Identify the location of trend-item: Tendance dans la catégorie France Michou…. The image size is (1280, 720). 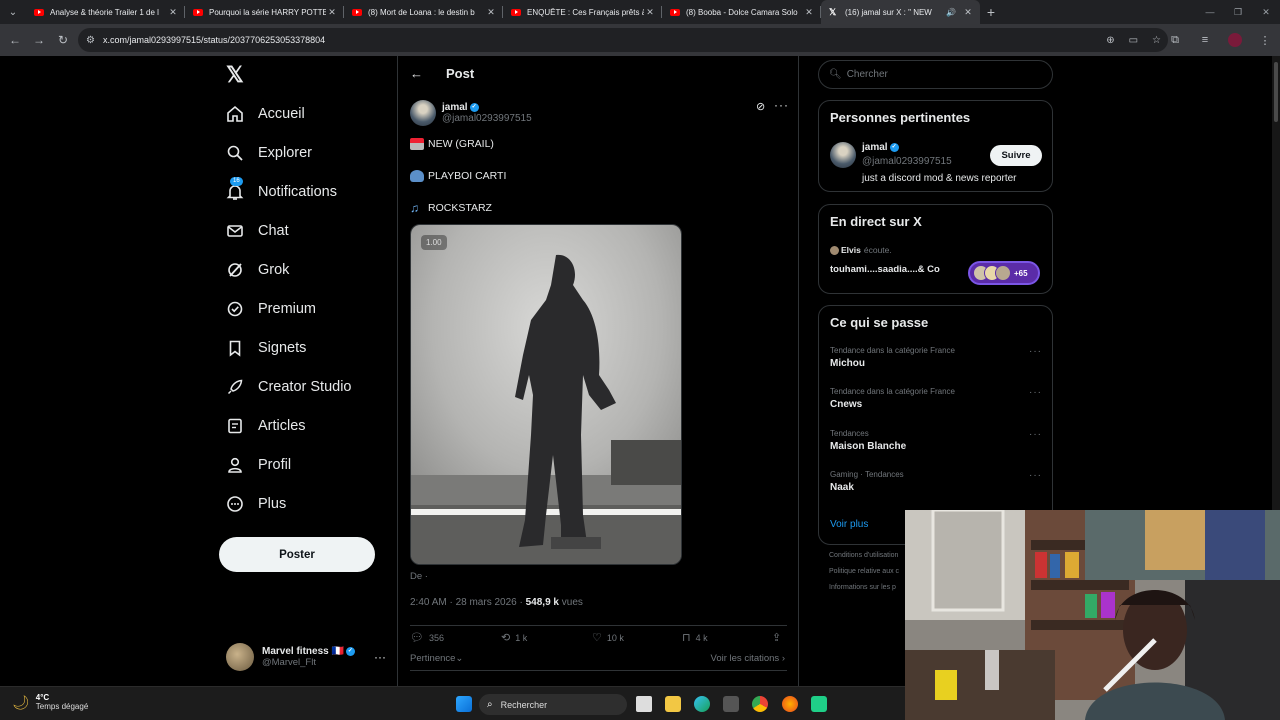
(936, 357).